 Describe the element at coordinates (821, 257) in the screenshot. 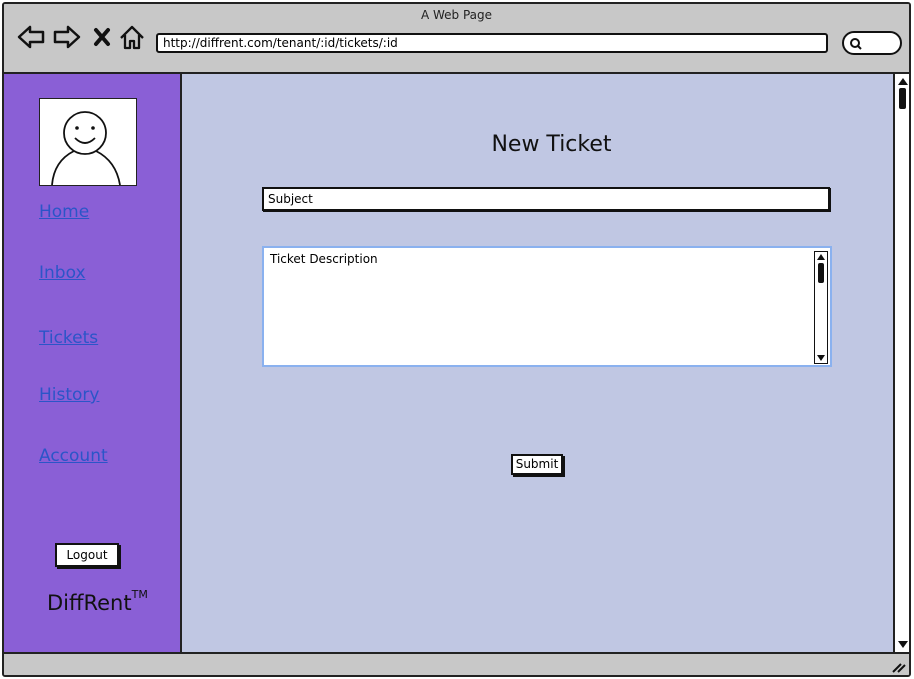

I see `scroll-up-arrow-icon` at that location.